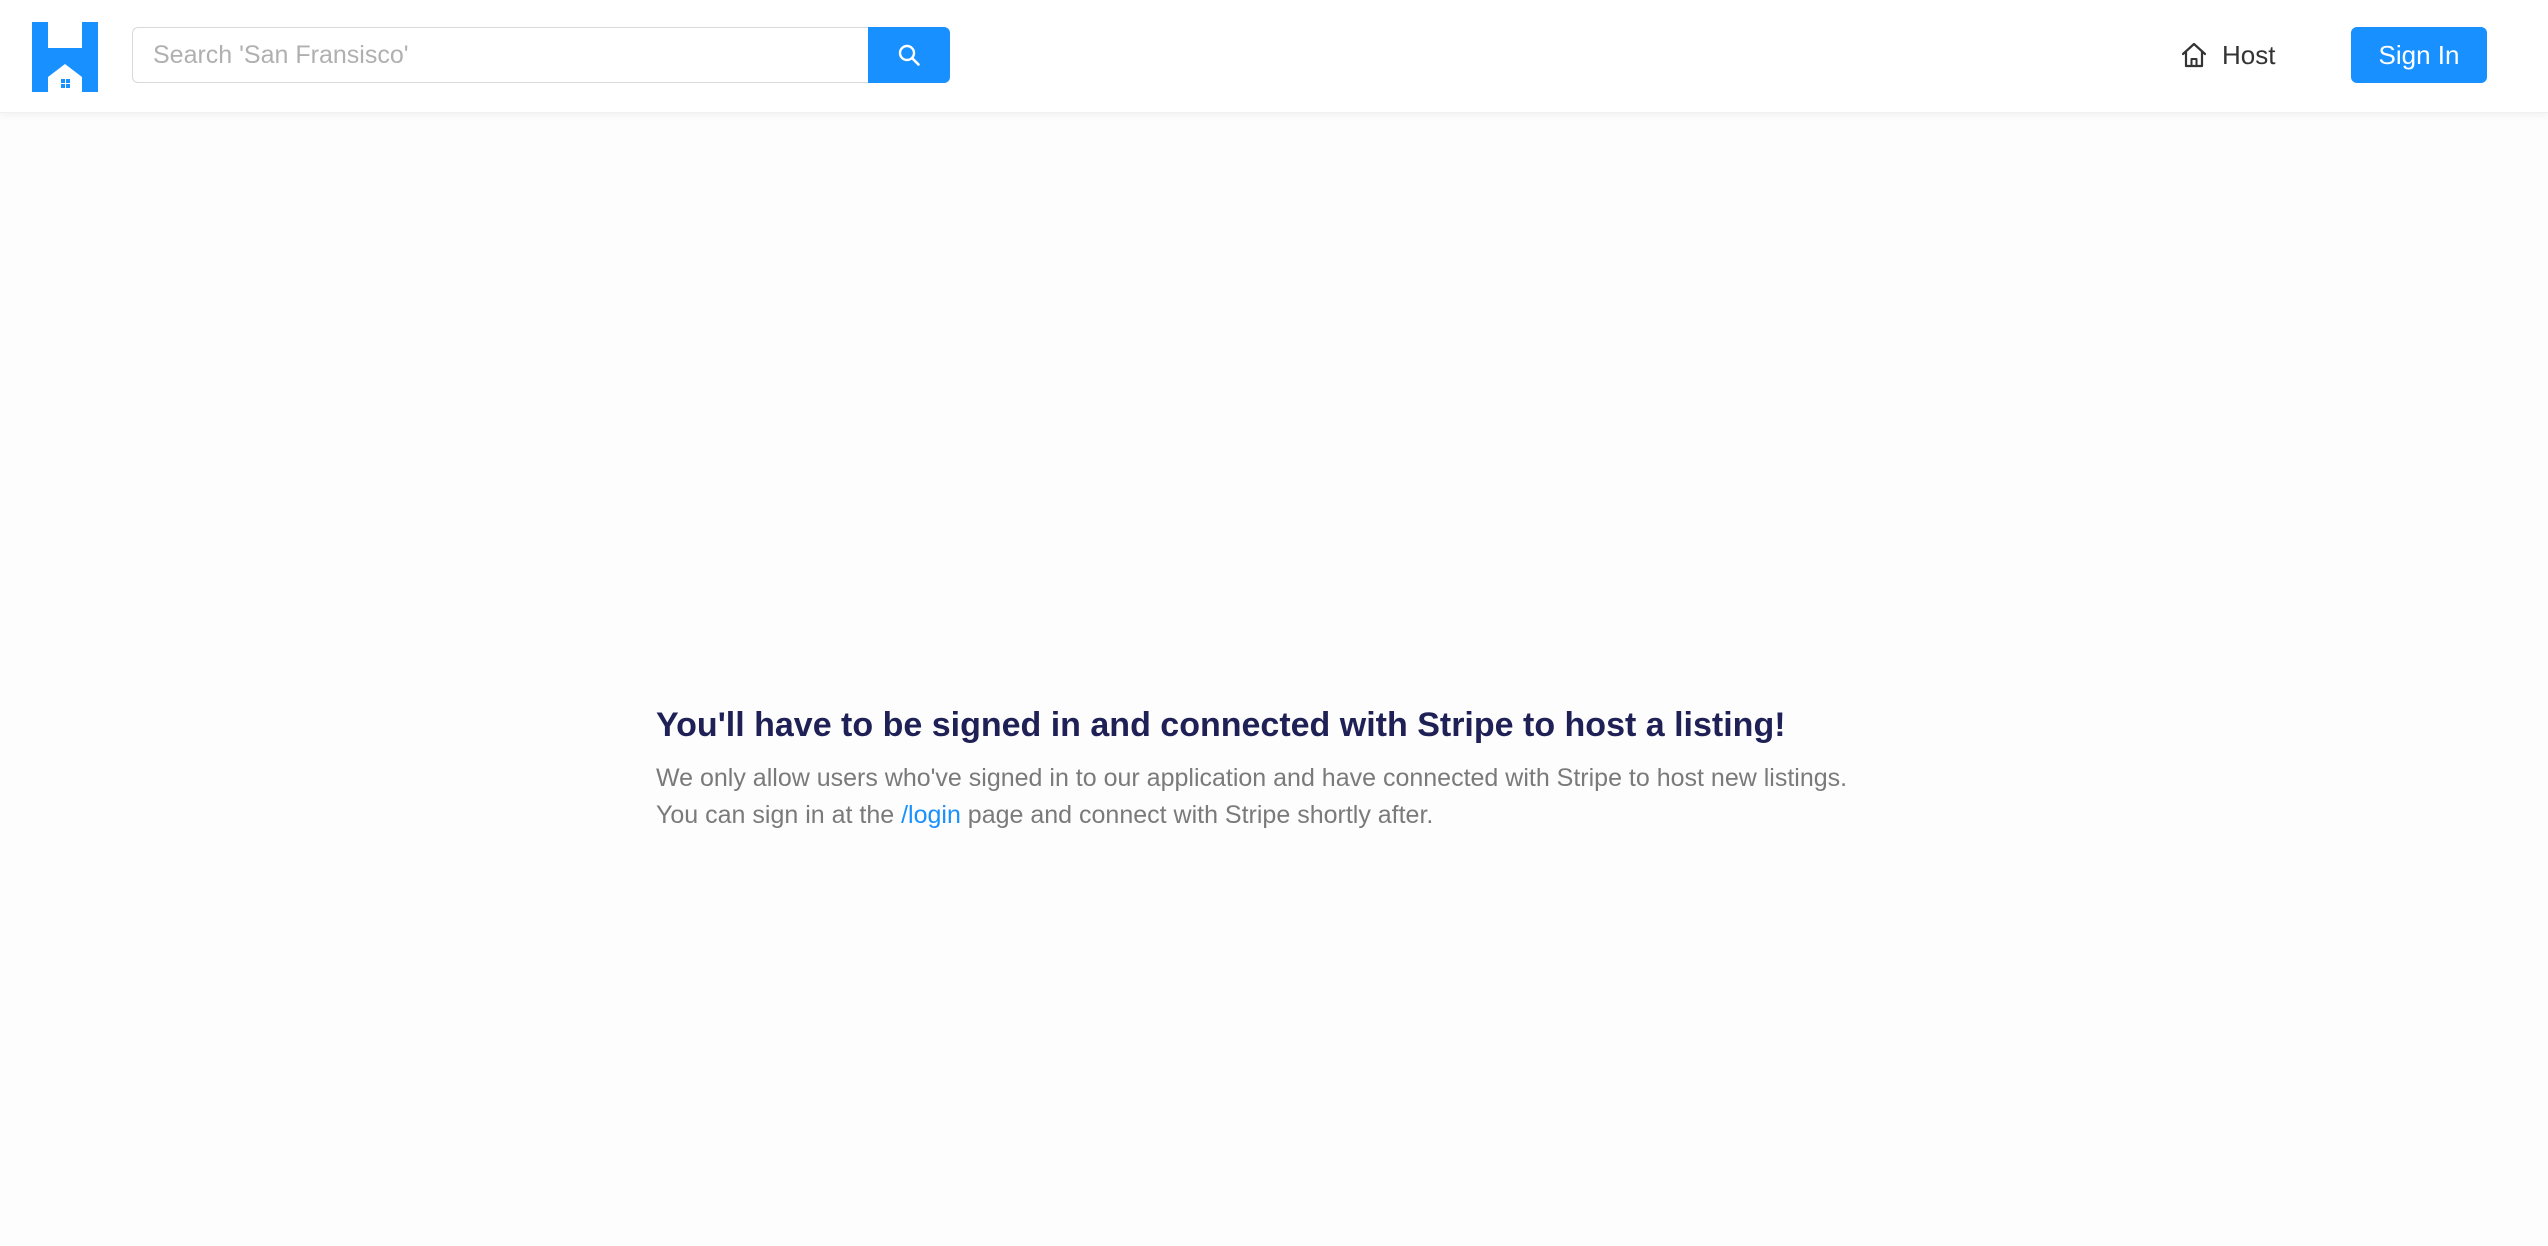 The image size is (2548, 1246). Describe the element at coordinates (2194, 55) in the screenshot. I see `home-icon` at that location.